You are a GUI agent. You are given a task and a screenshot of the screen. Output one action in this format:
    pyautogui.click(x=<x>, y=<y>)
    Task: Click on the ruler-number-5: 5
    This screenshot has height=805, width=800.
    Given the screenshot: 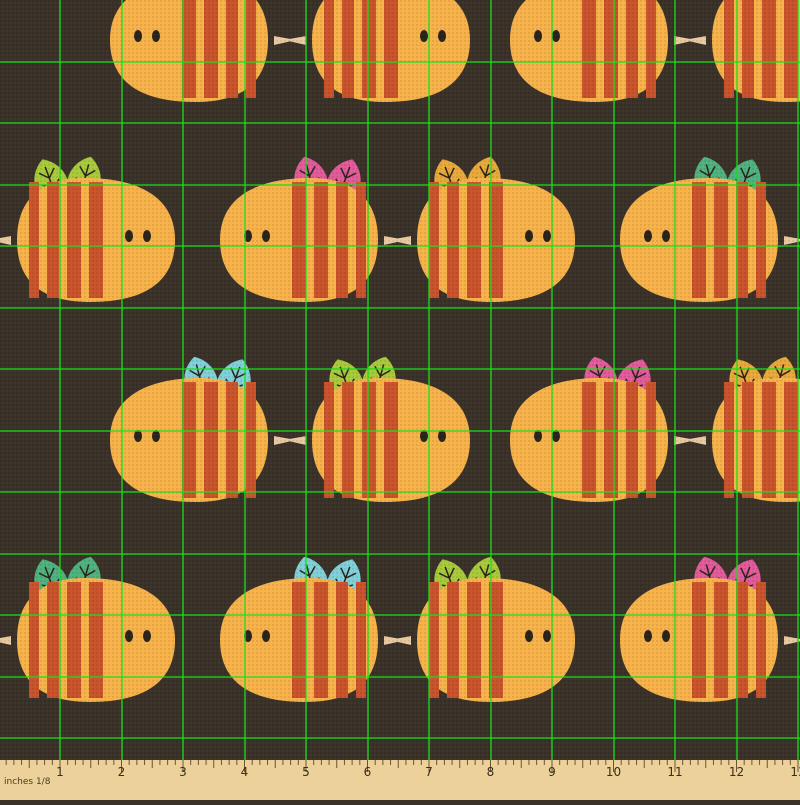 What is the action you would take?
    pyautogui.click(x=306, y=772)
    